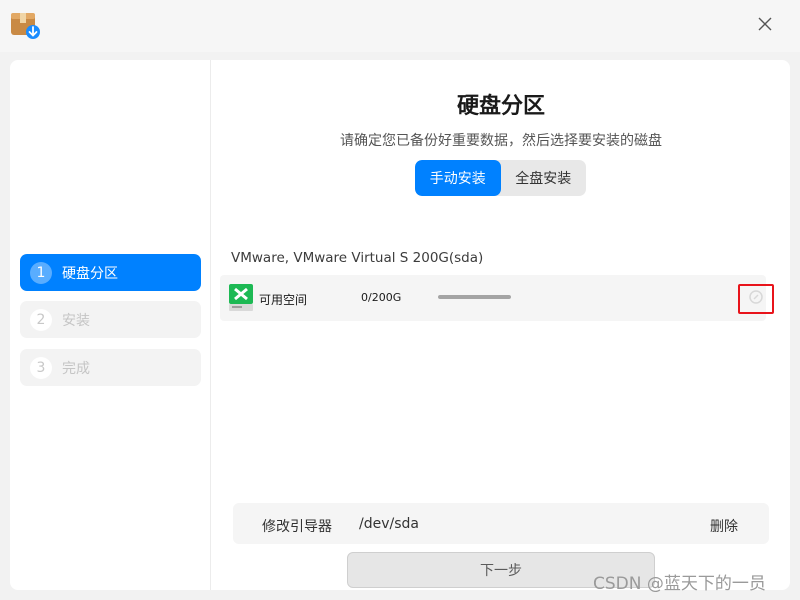 This screenshot has width=800, height=600. Describe the element at coordinates (400, 26) in the screenshot. I see `title-bar` at that location.